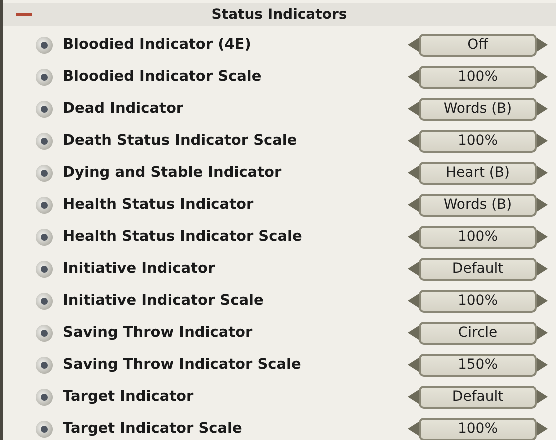  I want to click on option-label: Bloodied Indicator Scale, so click(163, 77).